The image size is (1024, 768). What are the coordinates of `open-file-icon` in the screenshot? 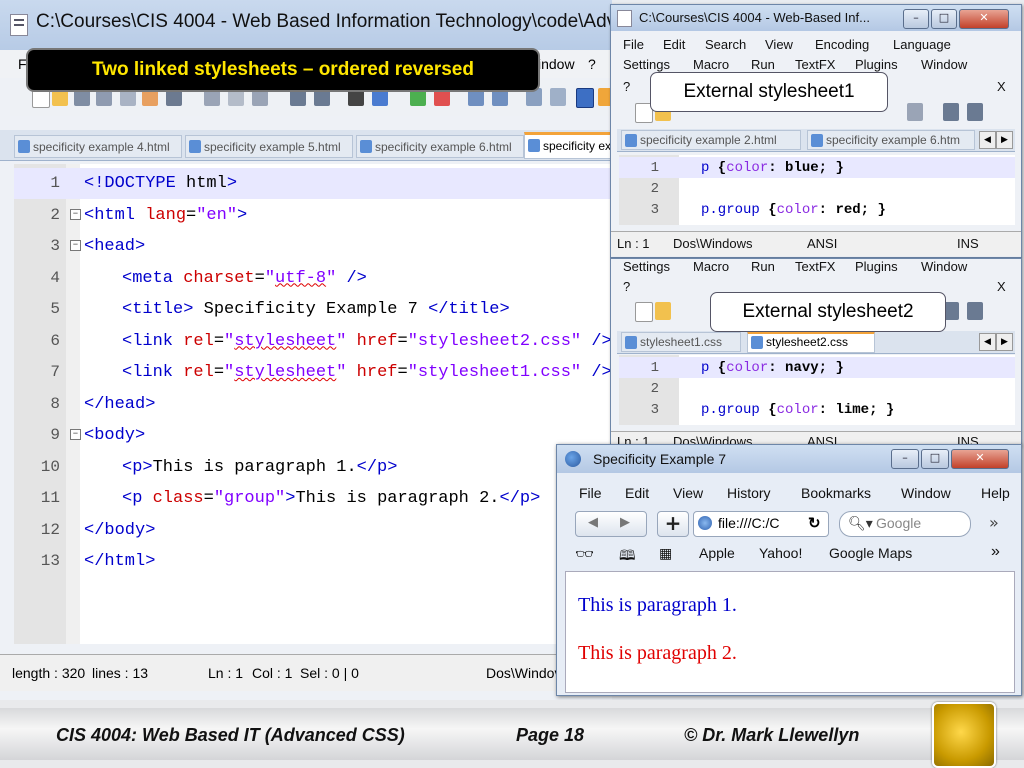 It's located at (663, 311).